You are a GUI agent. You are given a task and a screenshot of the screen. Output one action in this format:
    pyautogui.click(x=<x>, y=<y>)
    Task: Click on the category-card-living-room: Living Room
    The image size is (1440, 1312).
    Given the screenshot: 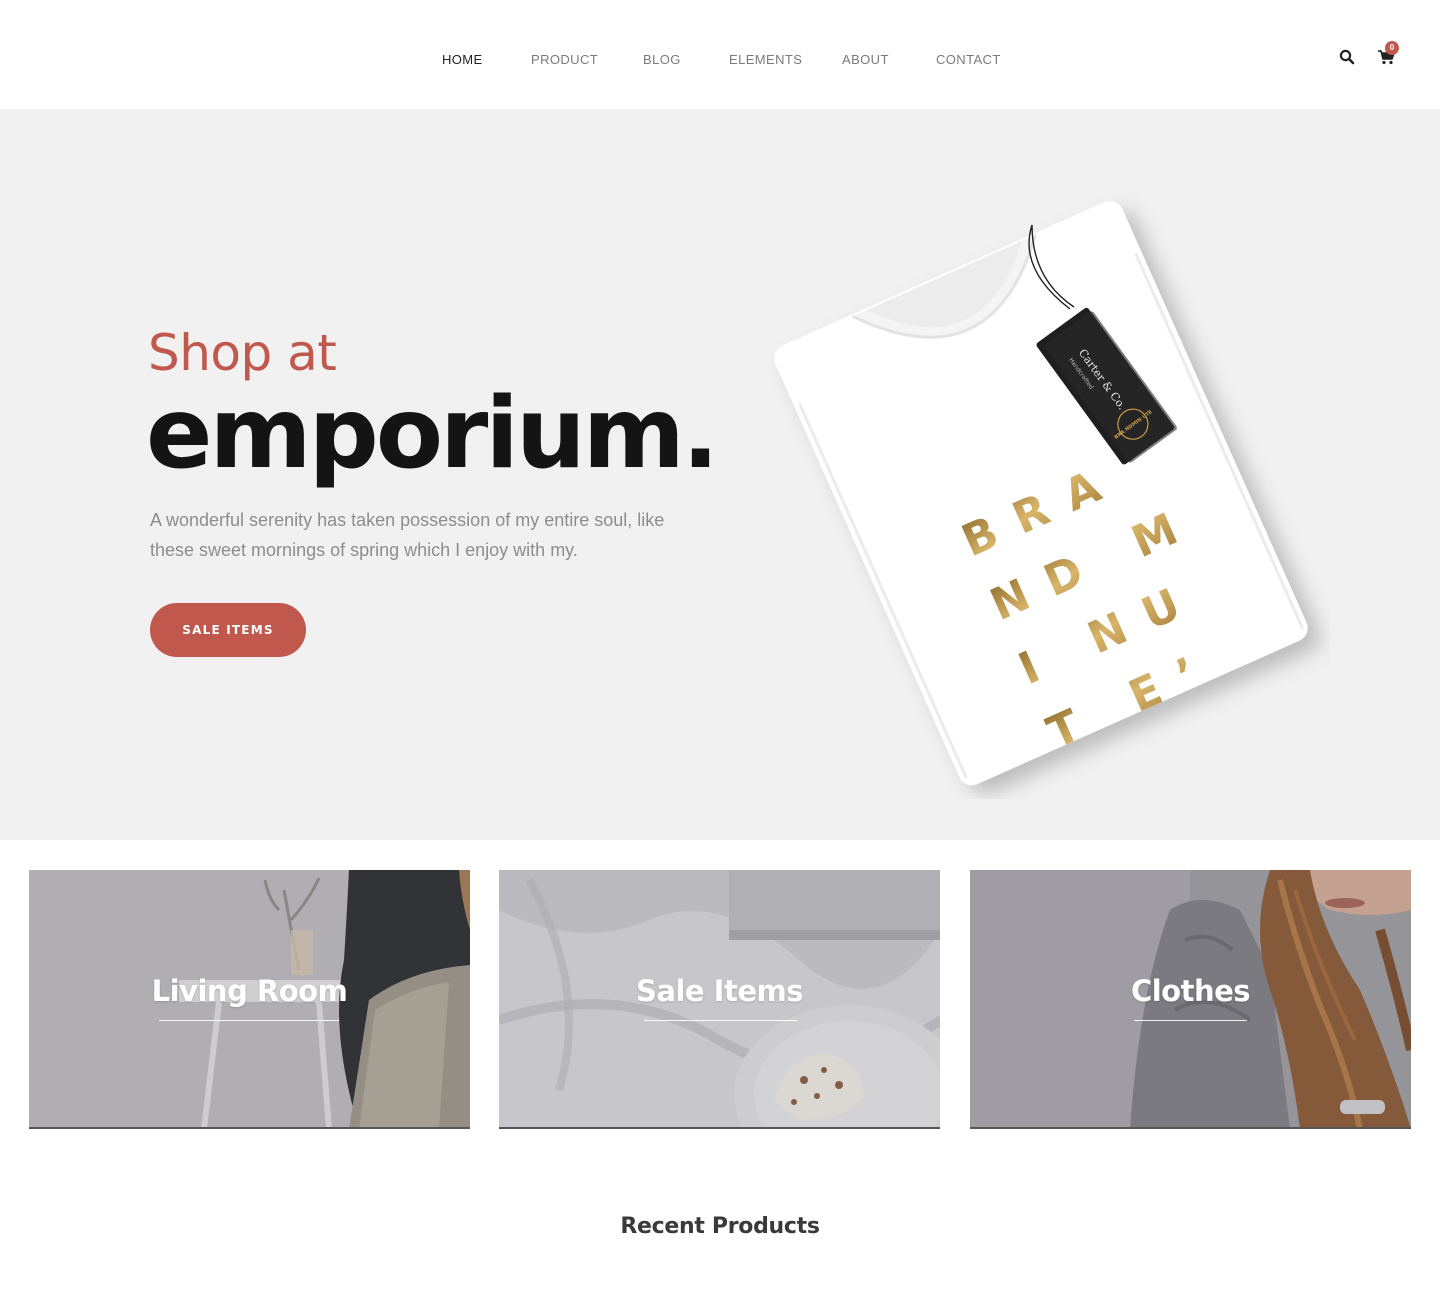 What is the action you would take?
    pyautogui.click(x=249, y=999)
    